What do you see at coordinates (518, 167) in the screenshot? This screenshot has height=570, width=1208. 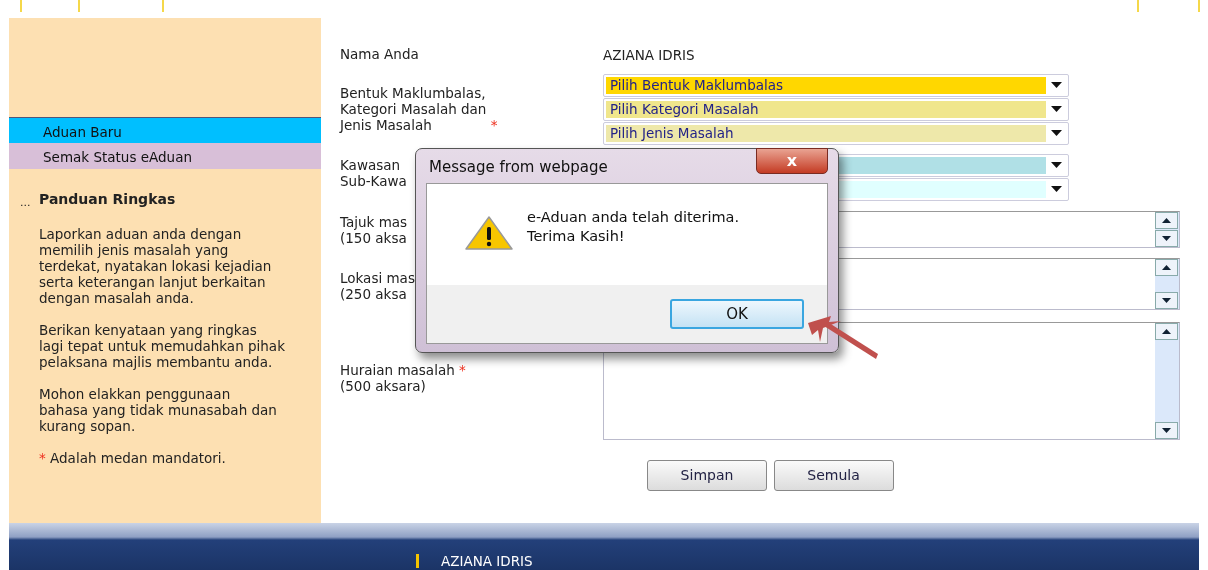 I see `dialog-title: Message from webpage` at bounding box center [518, 167].